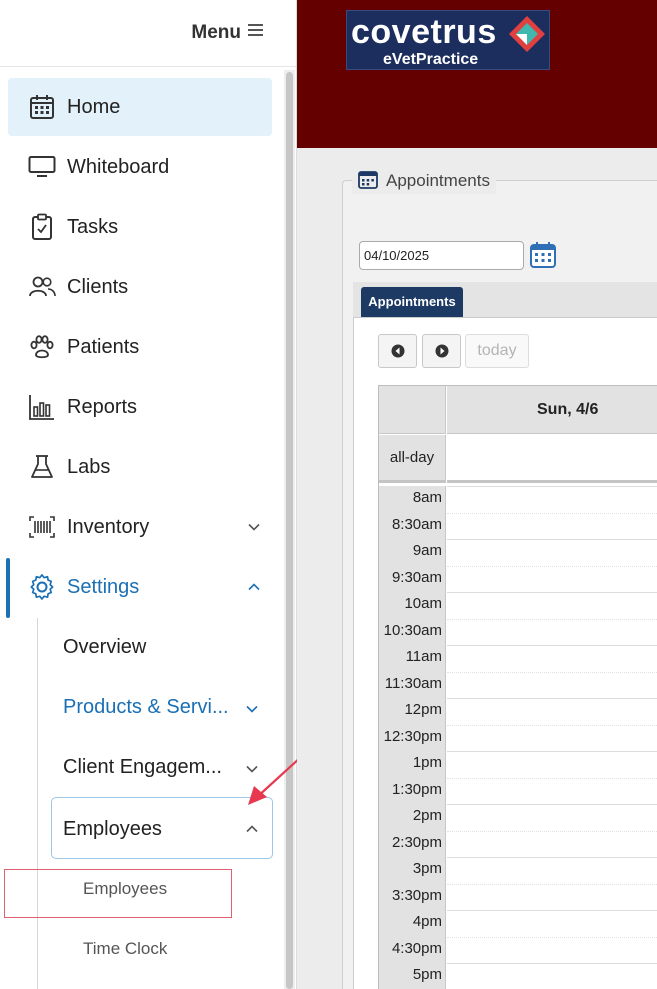 The width and height of the screenshot is (657, 989). What do you see at coordinates (427, 550) in the screenshot?
I see `time-label: 9am` at bounding box center [427, 550].